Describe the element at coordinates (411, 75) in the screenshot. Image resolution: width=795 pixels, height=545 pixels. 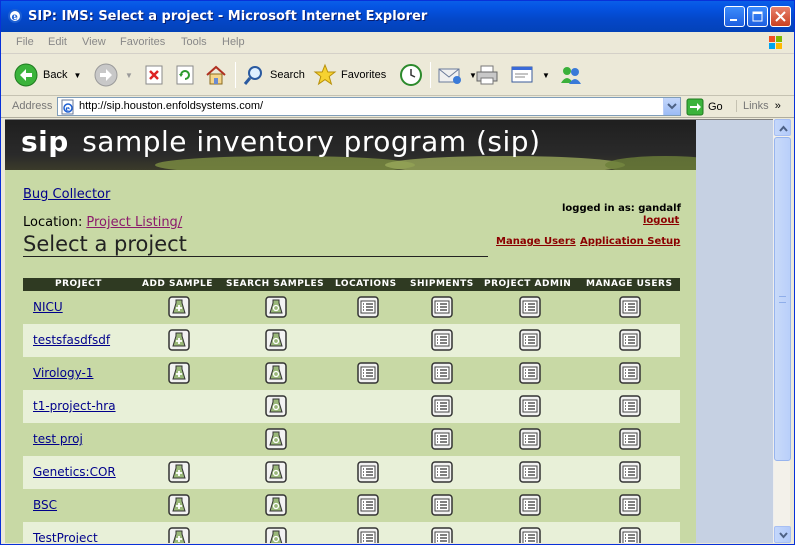
I see `history-button` at that location.